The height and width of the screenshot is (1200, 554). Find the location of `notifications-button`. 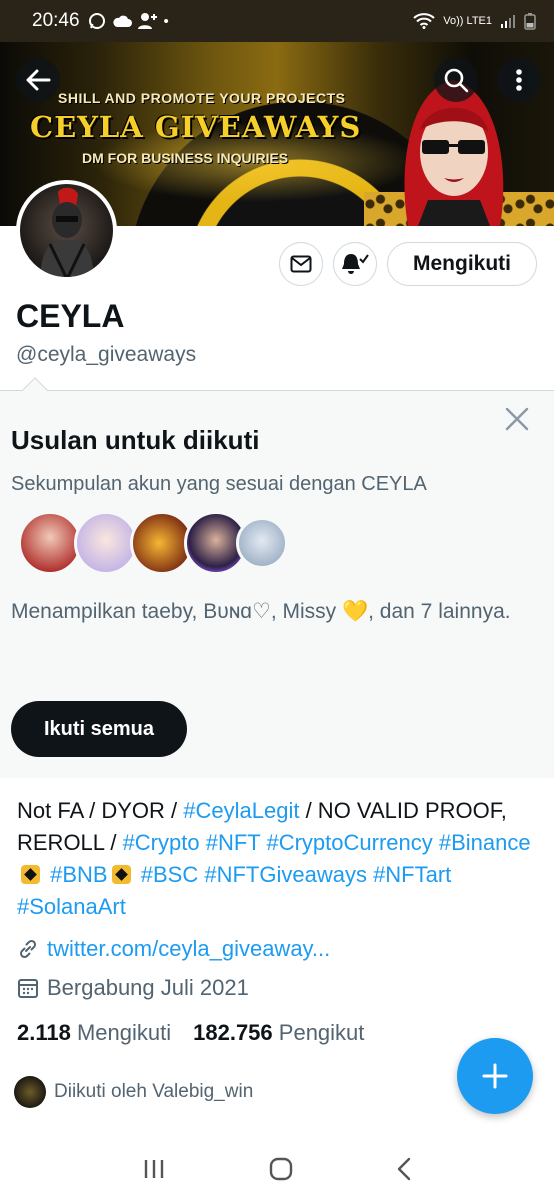

notifications-button is located at coordinates (355, 264).